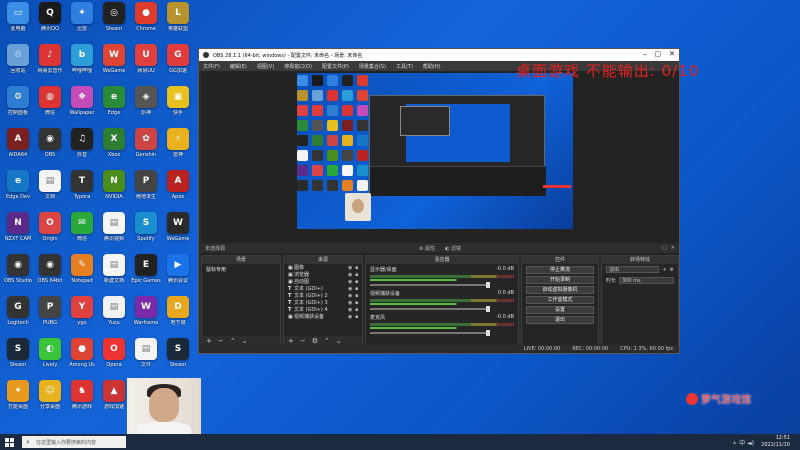  Describe the element at coordinates (645, 54) in the screenshot. I see `minimize-icon: –` at that location.